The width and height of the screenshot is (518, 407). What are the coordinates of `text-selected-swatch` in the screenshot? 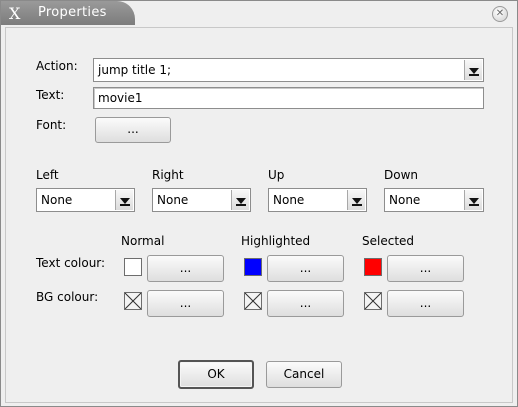 It's located at (373, 267).